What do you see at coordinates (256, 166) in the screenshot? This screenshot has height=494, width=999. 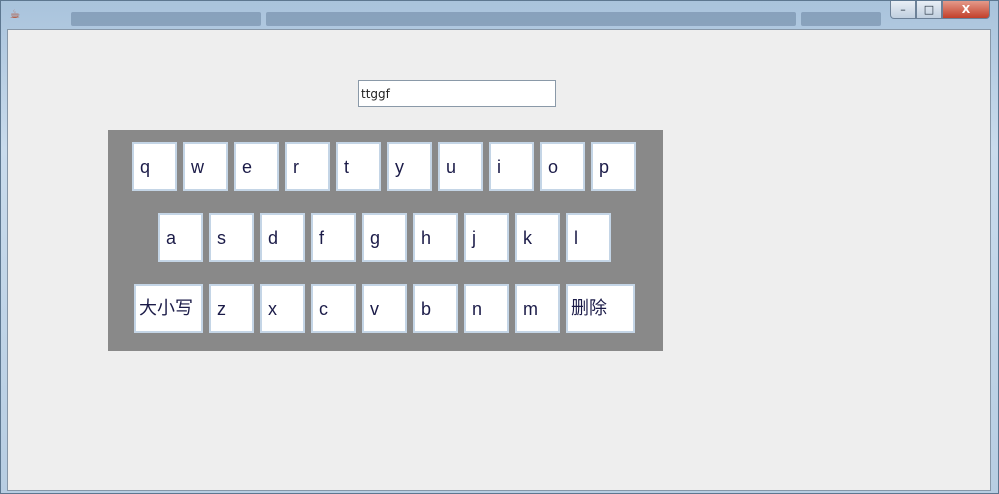 I see `key-e: e` at bounding box center [256, 166].